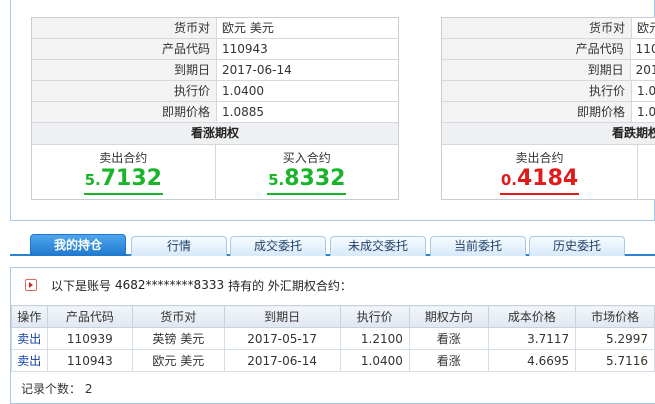  I want to click on tab-current-orders: 当前委托, so click(478, 246).